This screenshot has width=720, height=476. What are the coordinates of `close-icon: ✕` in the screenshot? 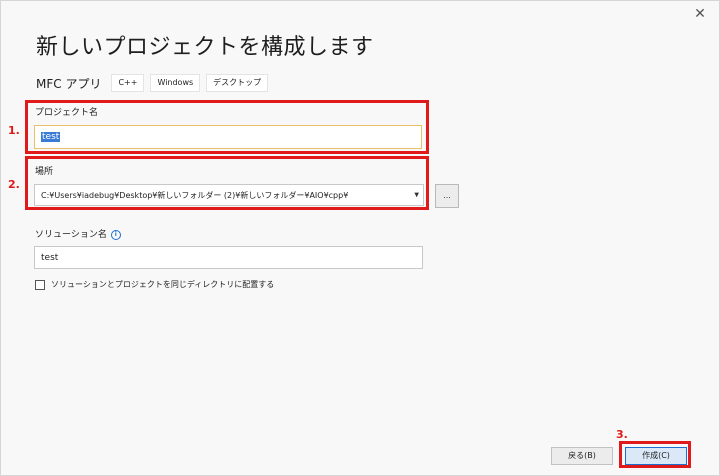 It's located at (700, 14).